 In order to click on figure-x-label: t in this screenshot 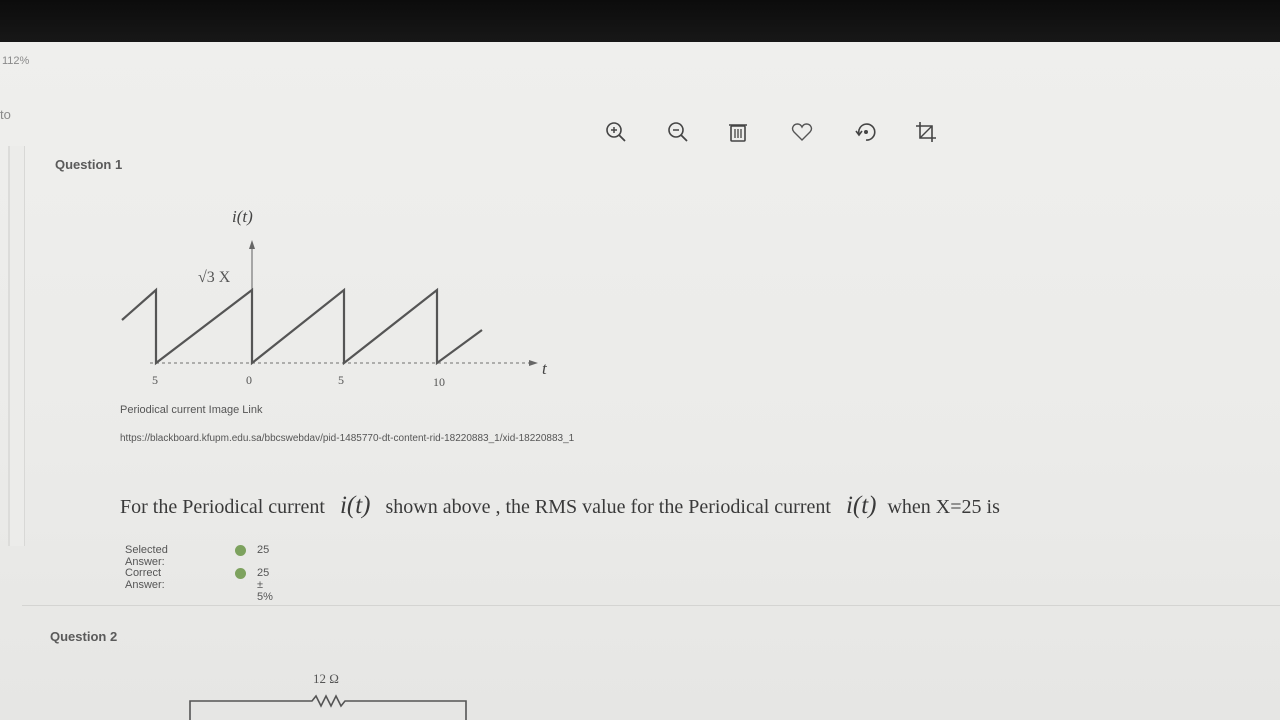, I will do `click(545, 368)`.